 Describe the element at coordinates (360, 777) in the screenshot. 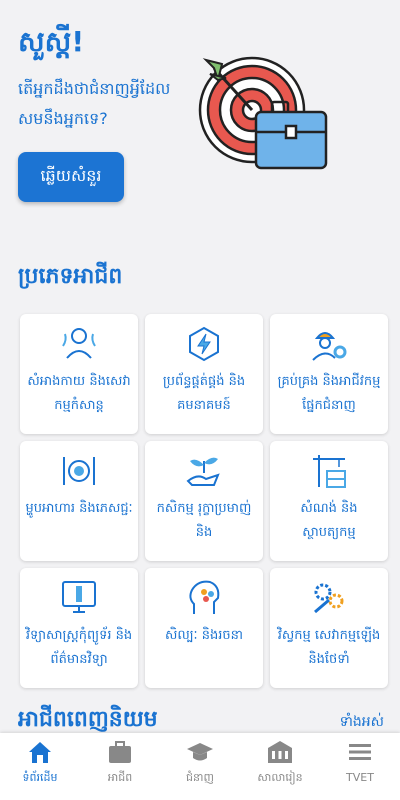

I see `nav-tvet-label: TVET` at that location.